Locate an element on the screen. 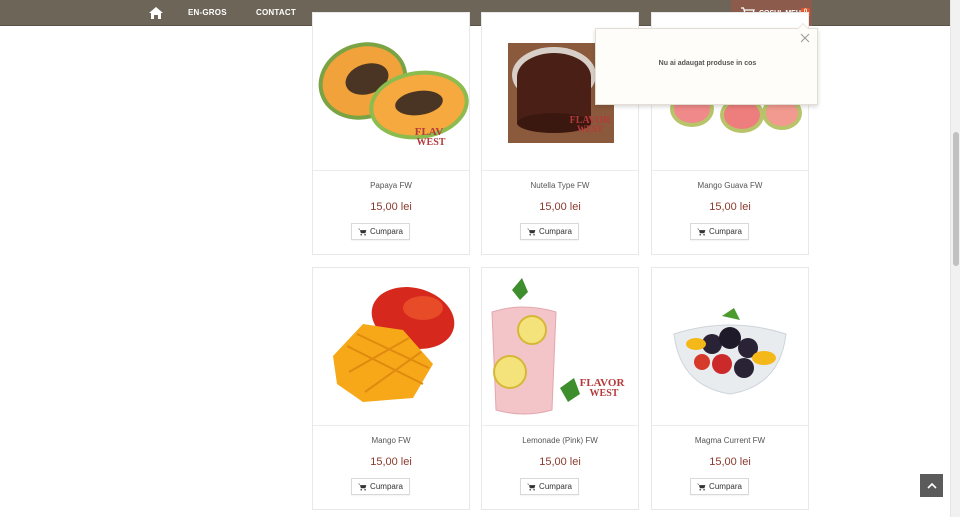  back-to-top-button is located at coordinates (931, 485).